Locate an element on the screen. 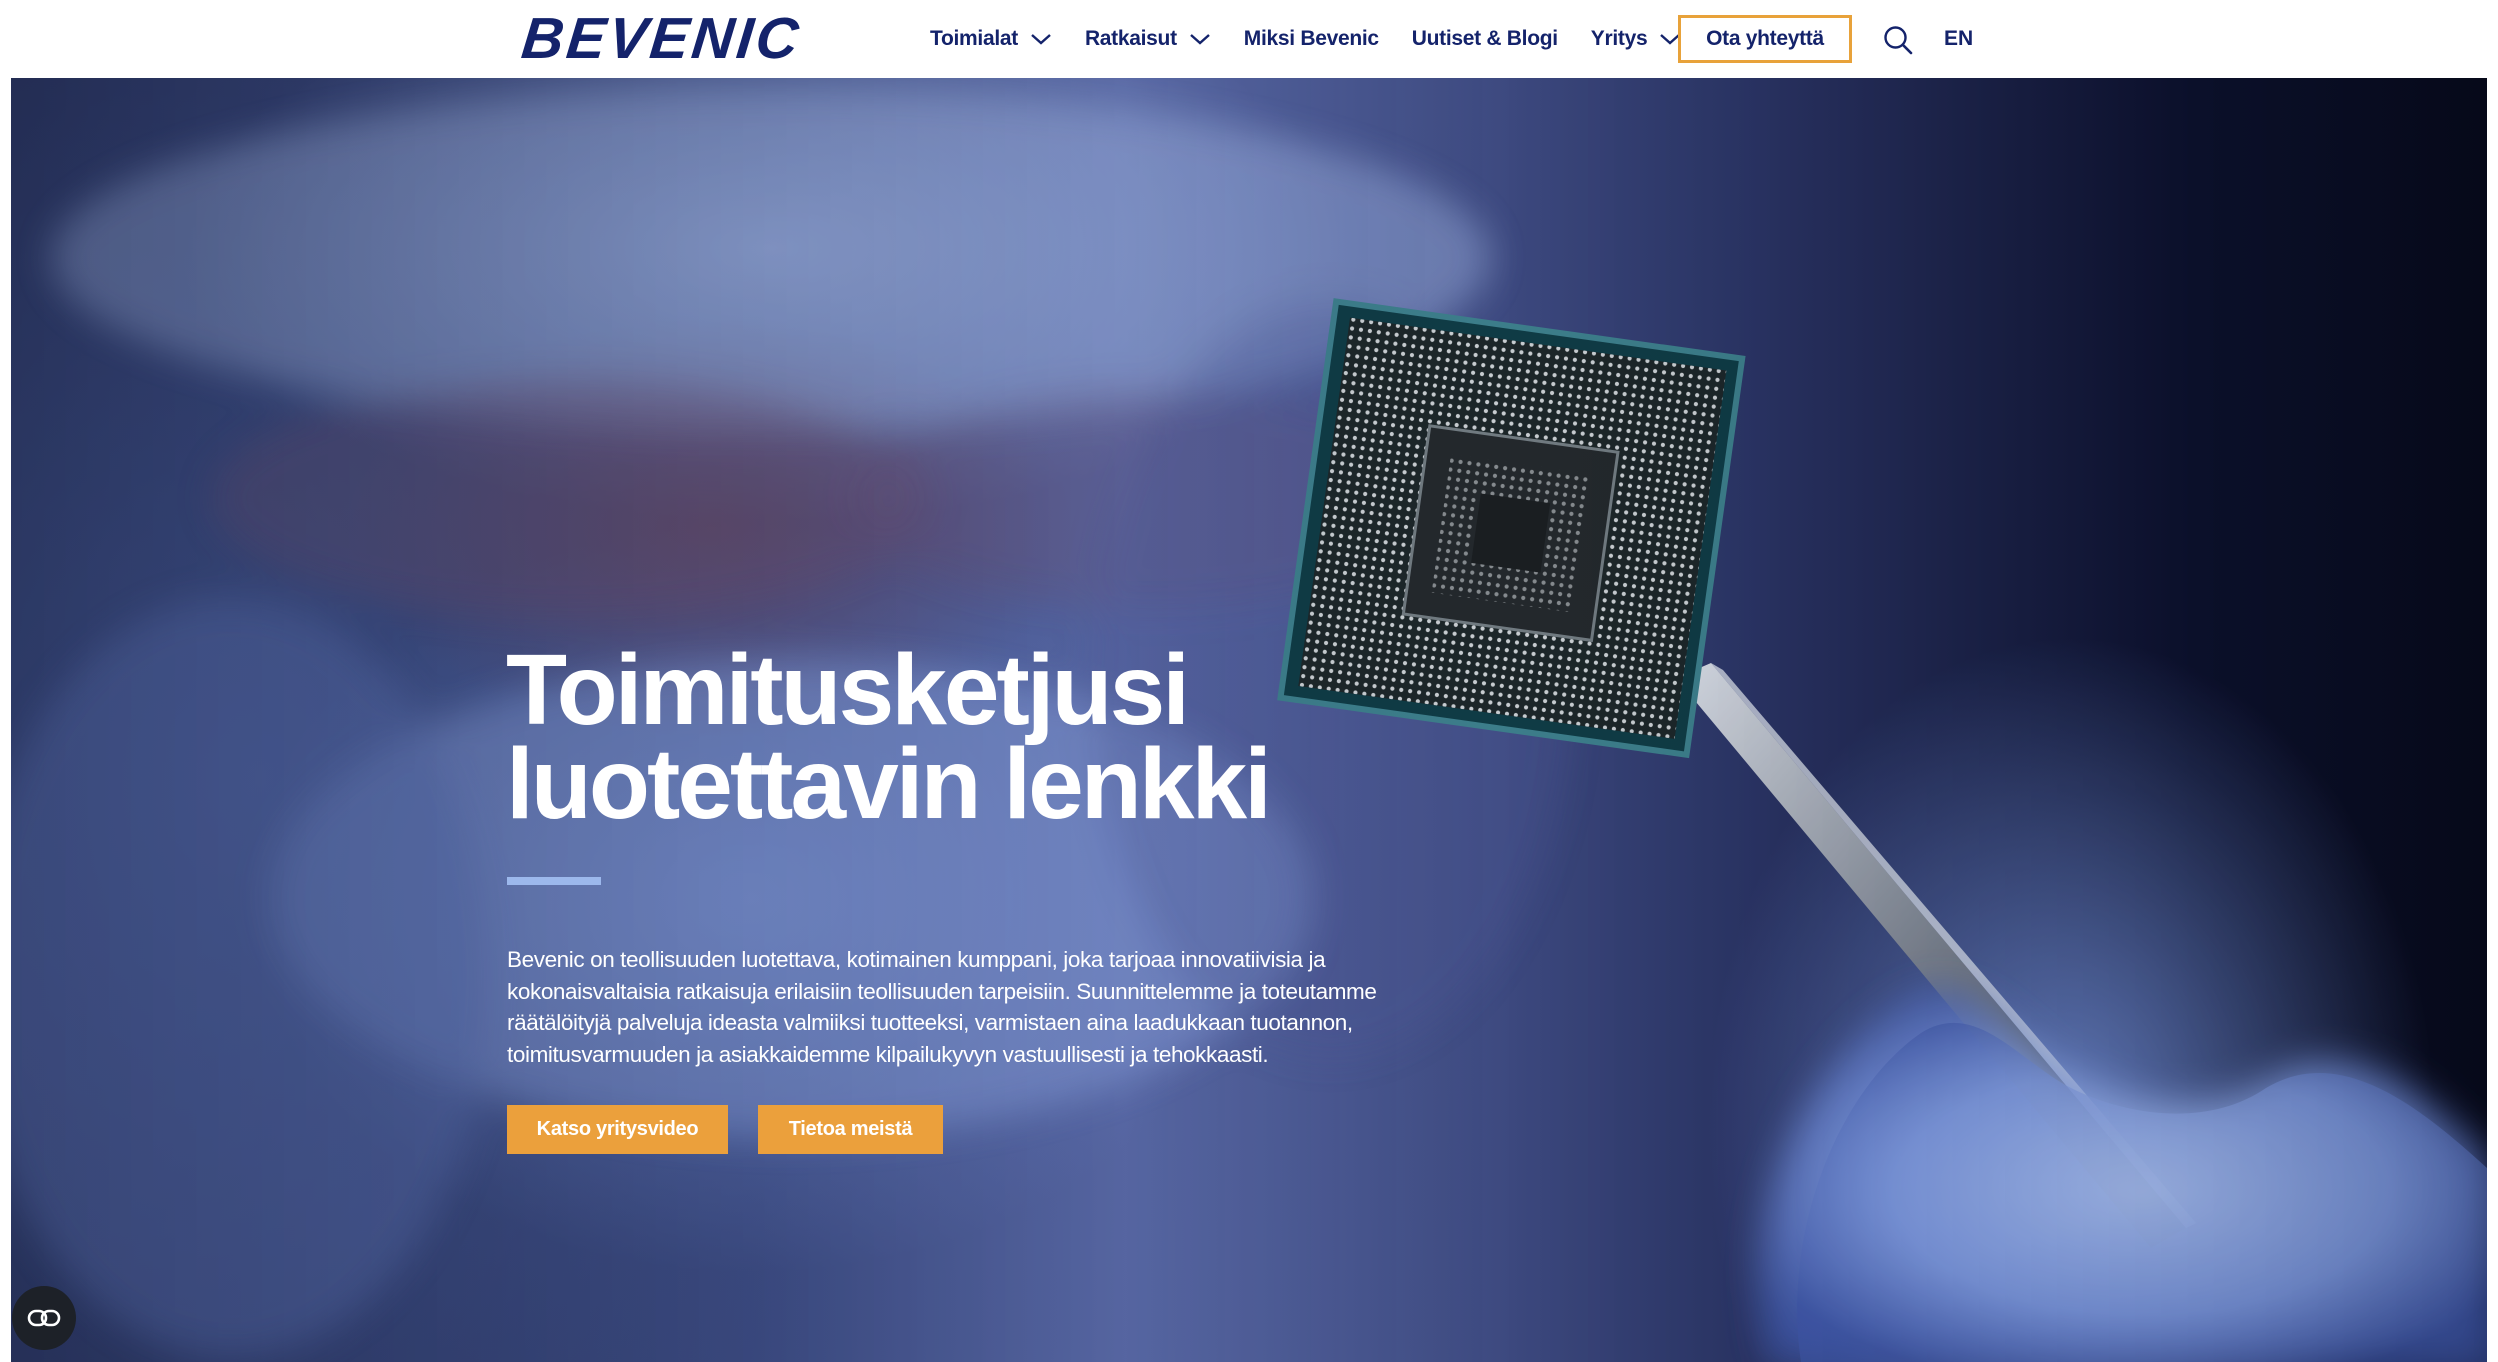  accessibility-toggle-icon is located at coordinates (44, 1318).